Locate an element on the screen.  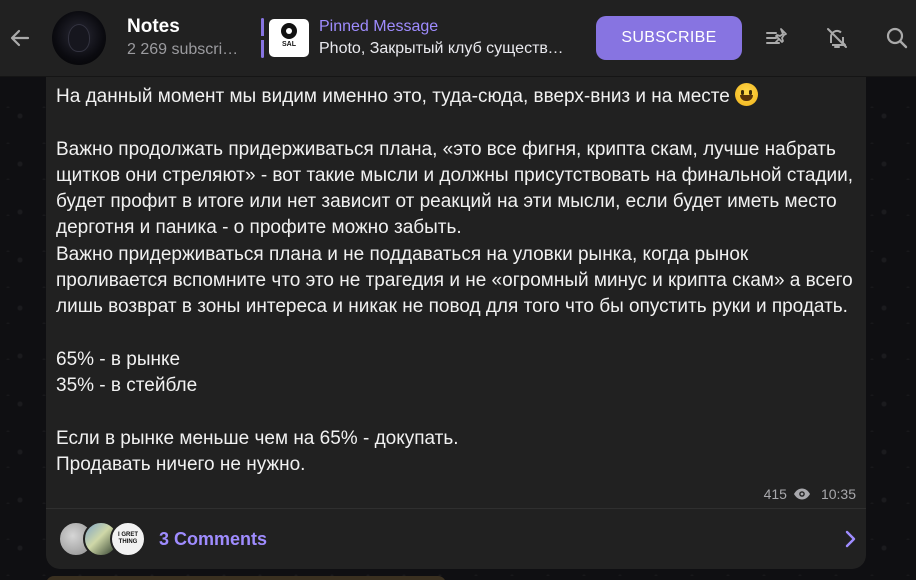
message-line: 35% - в стейбле is located at coordinates (127, 386).